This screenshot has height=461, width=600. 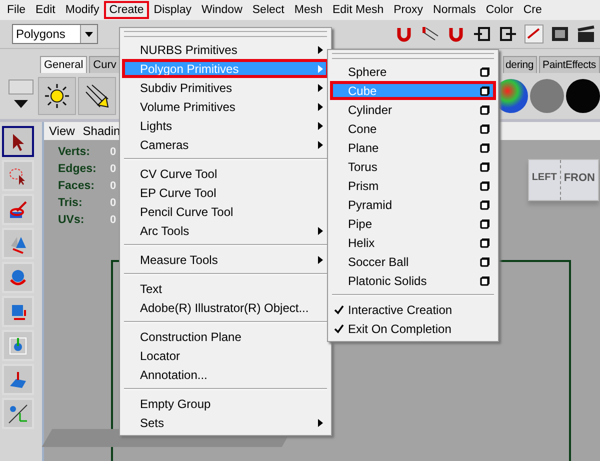 What do you see at coordinates (225, 125) in the screenshot?
I see `menu-item: Lights` at bounding box center [225, 125].